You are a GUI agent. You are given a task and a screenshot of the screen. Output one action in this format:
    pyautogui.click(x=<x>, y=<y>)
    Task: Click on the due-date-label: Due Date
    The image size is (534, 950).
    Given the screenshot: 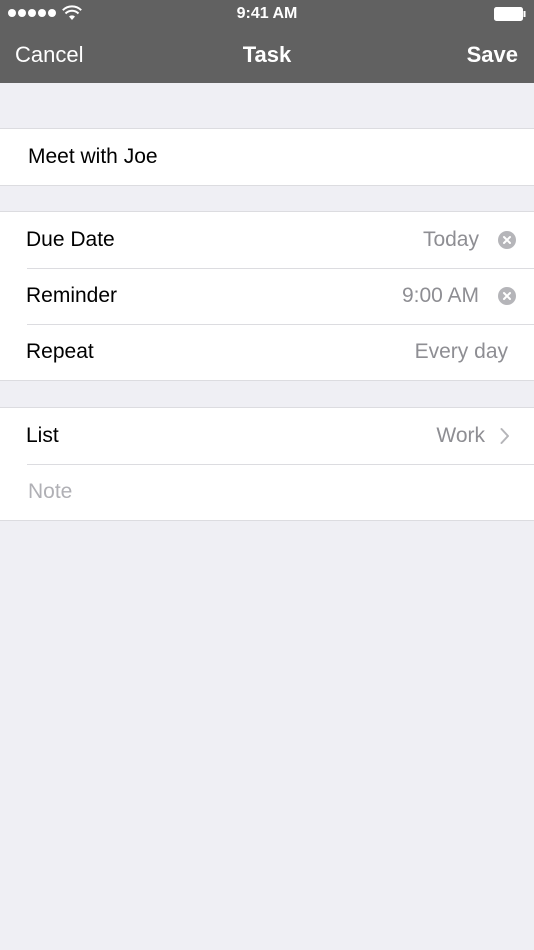 What is the action you would take?
    pyautogui.click(x=70, y=239)
    